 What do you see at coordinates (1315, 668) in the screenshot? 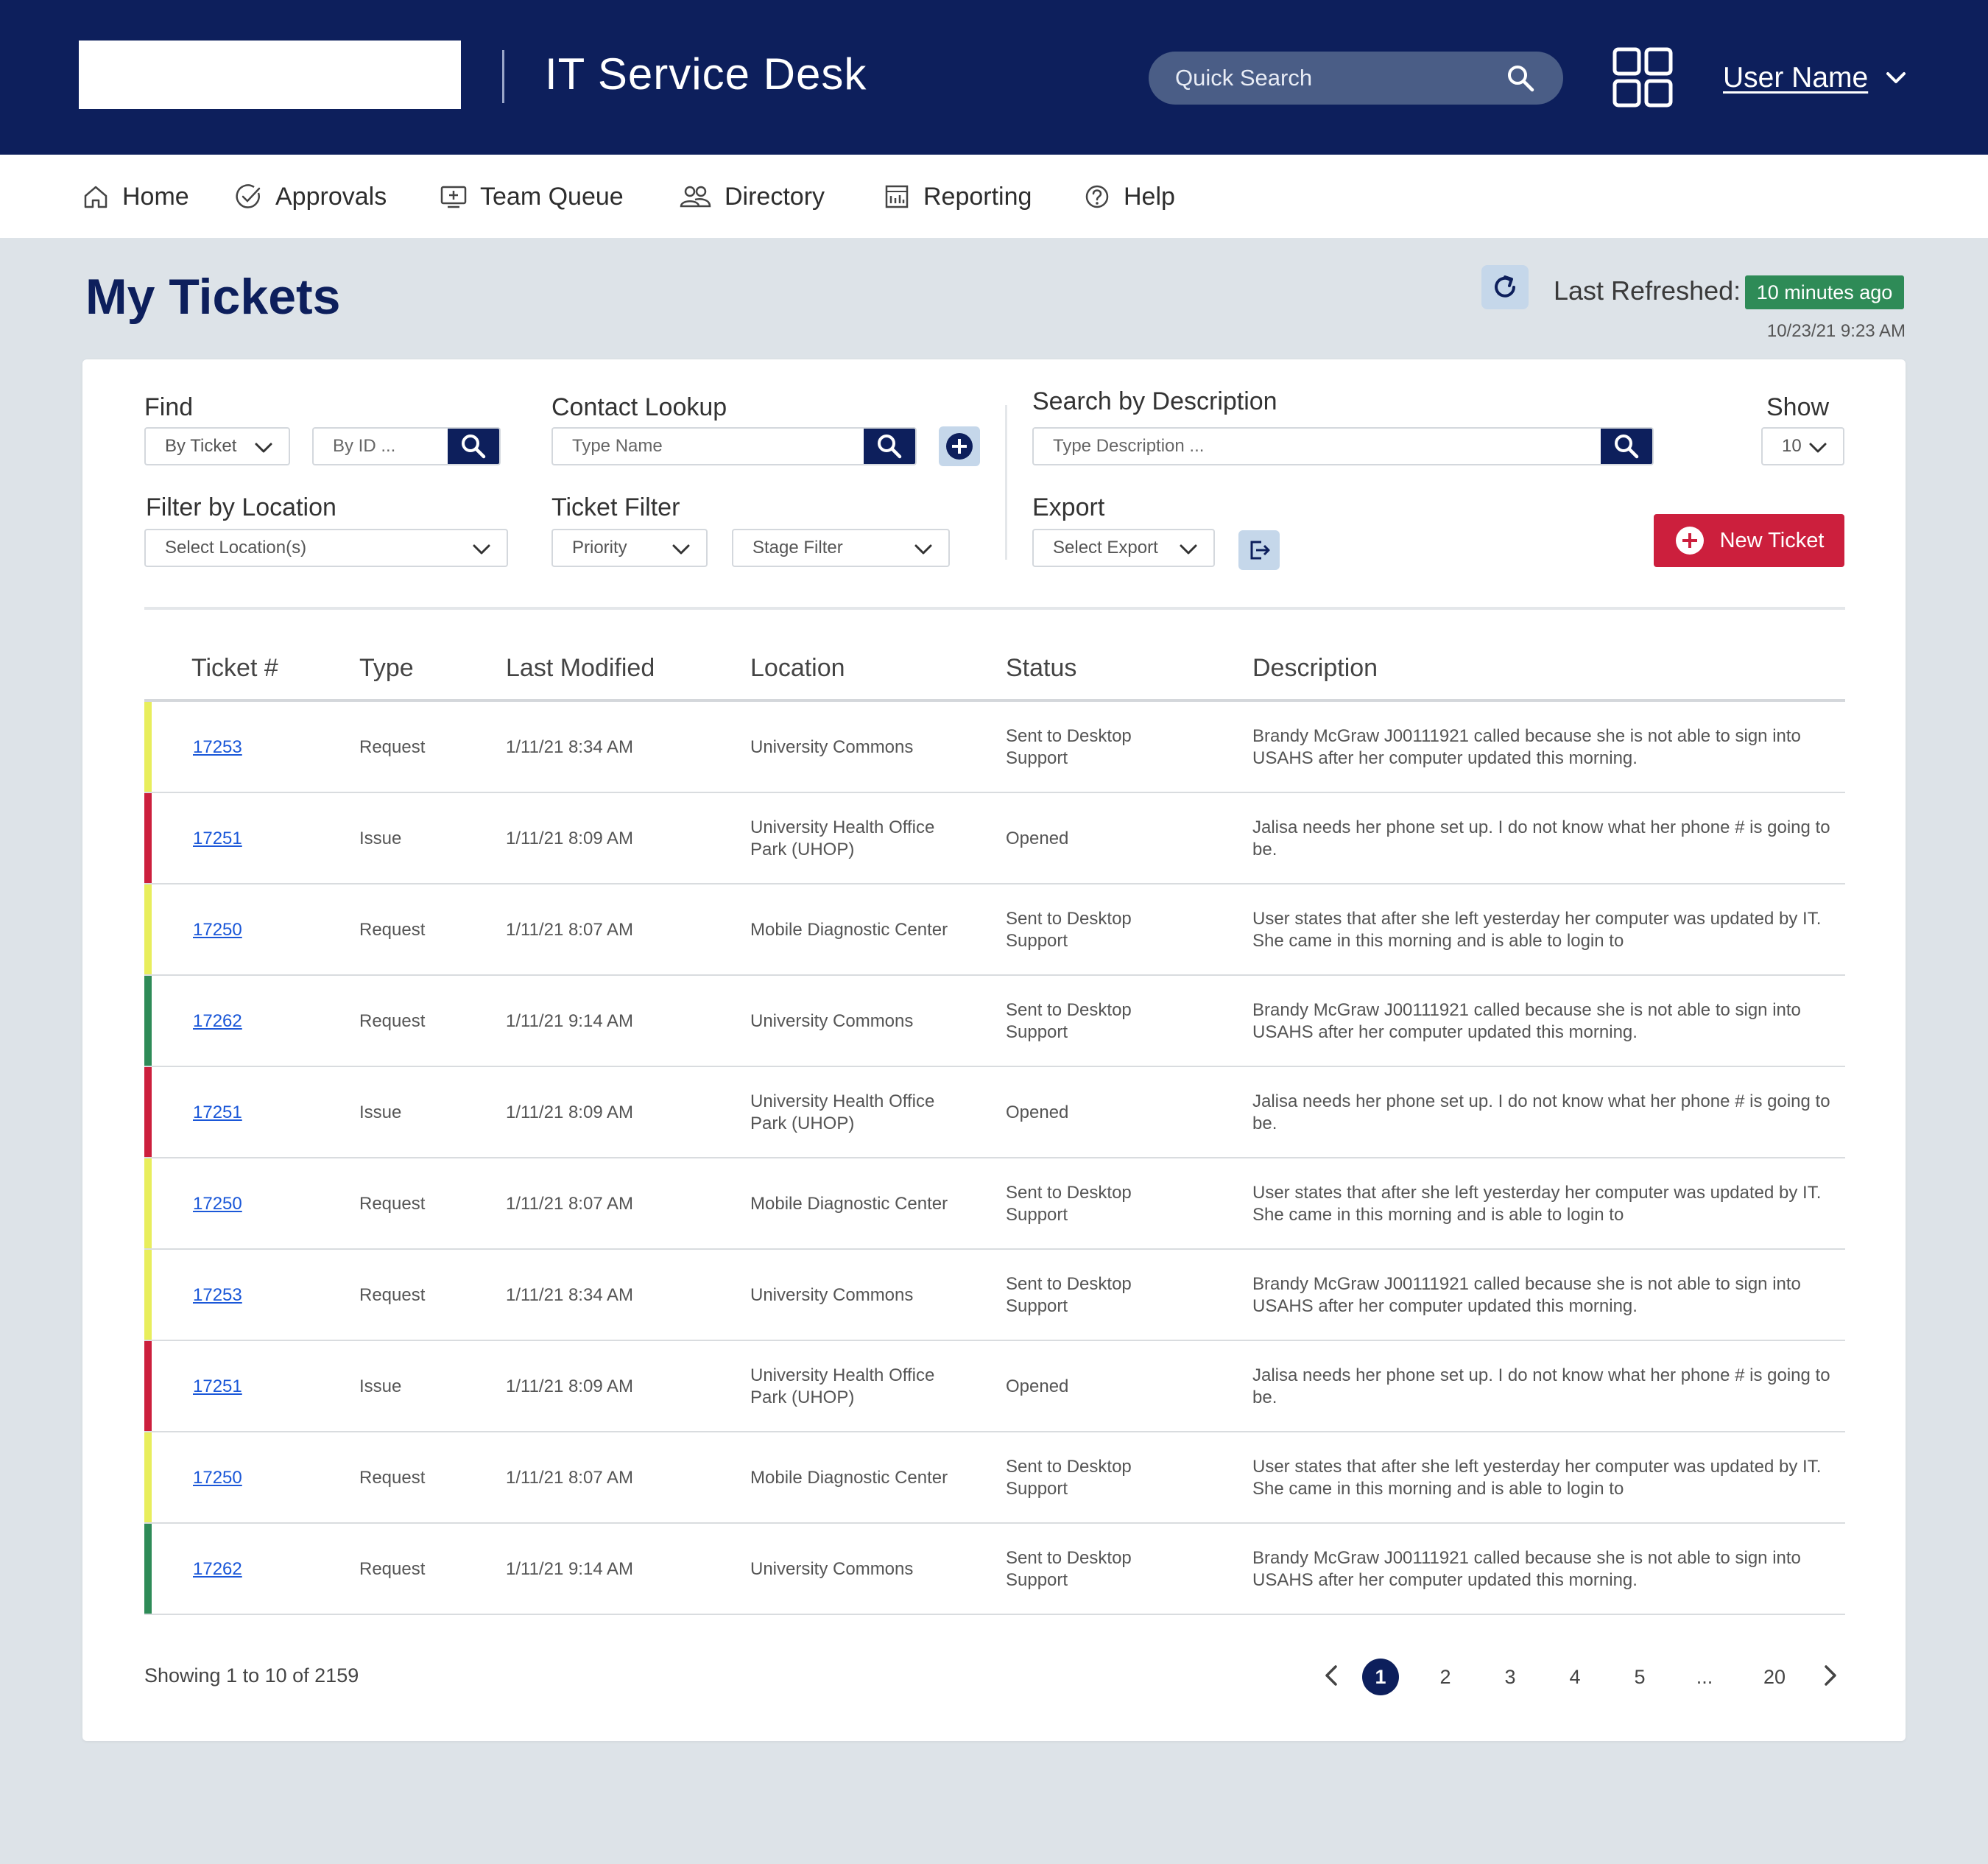
I see `col-header-description: Description` at bounding box center [1315, 668].